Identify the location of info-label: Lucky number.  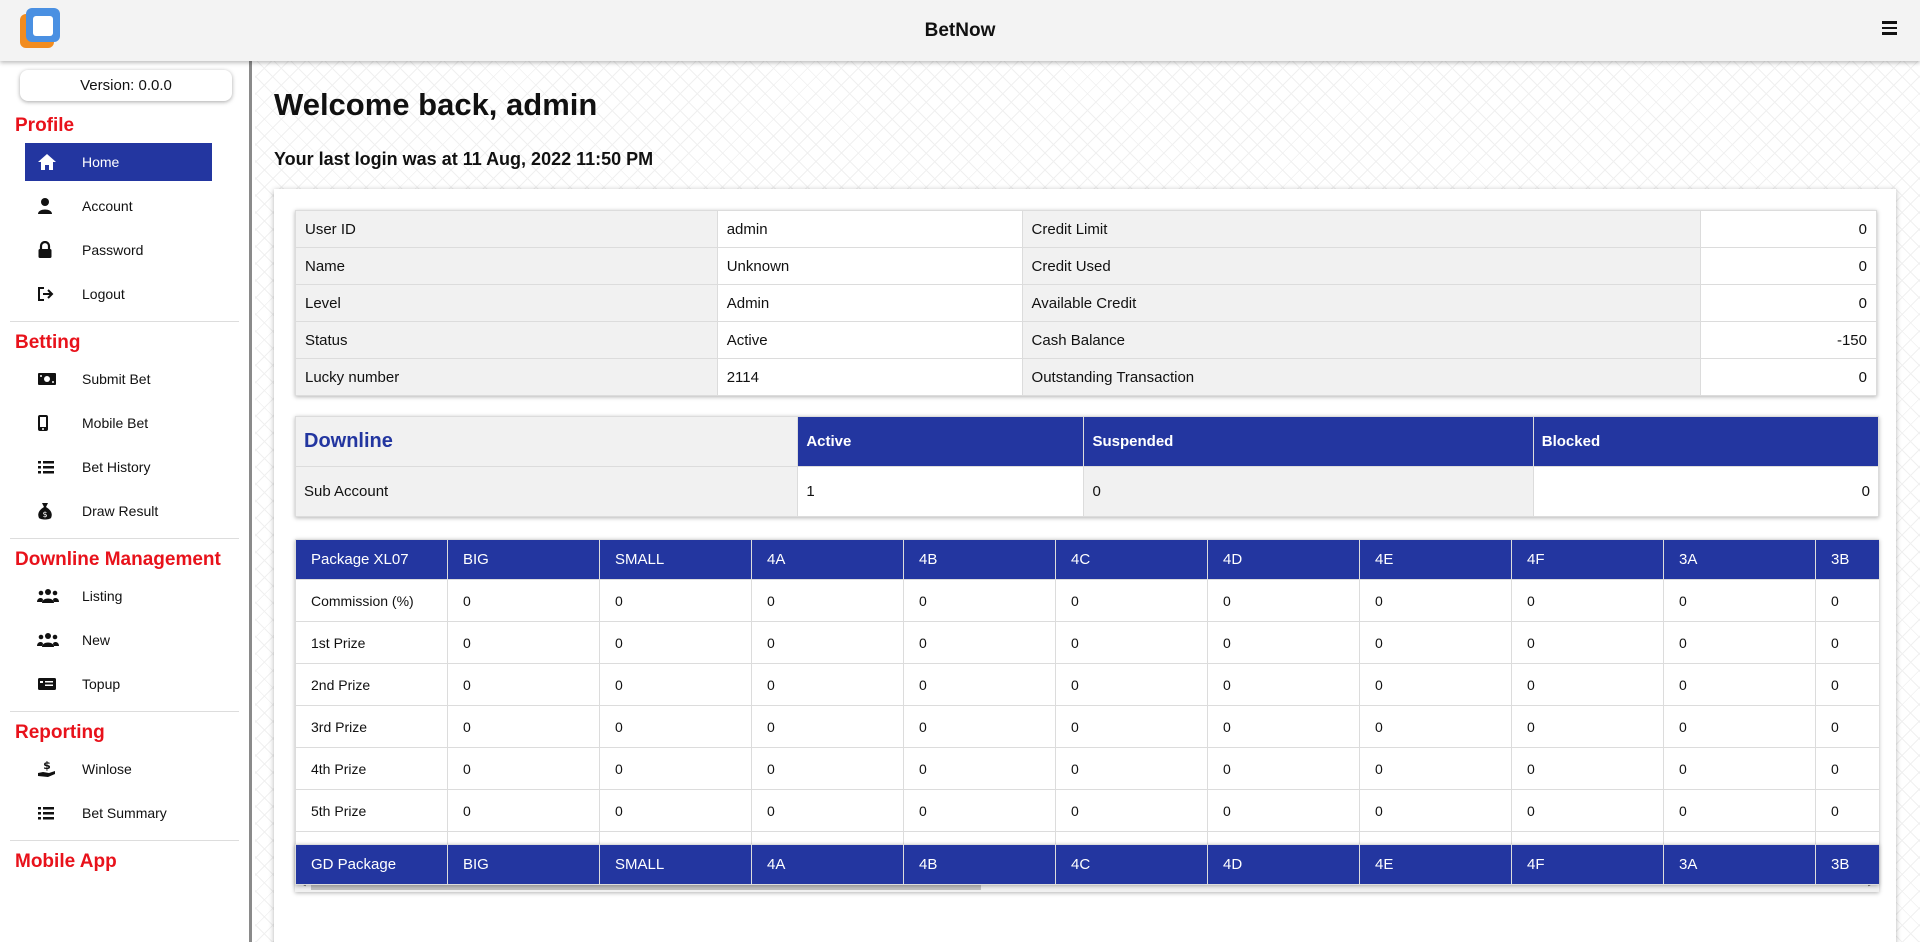
(506, 377).